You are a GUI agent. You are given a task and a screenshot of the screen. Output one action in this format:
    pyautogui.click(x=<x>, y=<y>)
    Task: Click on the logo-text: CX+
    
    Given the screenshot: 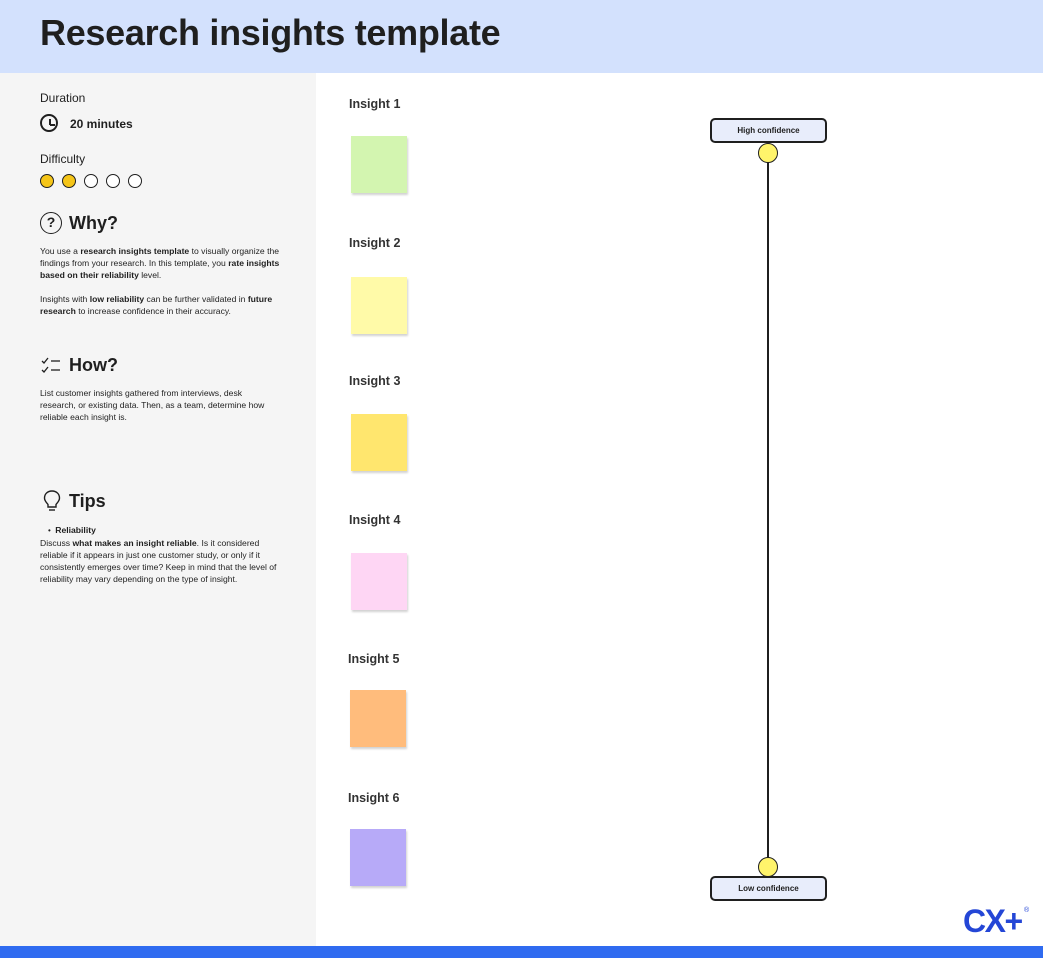 What is the action you would take?
    pyautogui.click(x=993, y=921)
    